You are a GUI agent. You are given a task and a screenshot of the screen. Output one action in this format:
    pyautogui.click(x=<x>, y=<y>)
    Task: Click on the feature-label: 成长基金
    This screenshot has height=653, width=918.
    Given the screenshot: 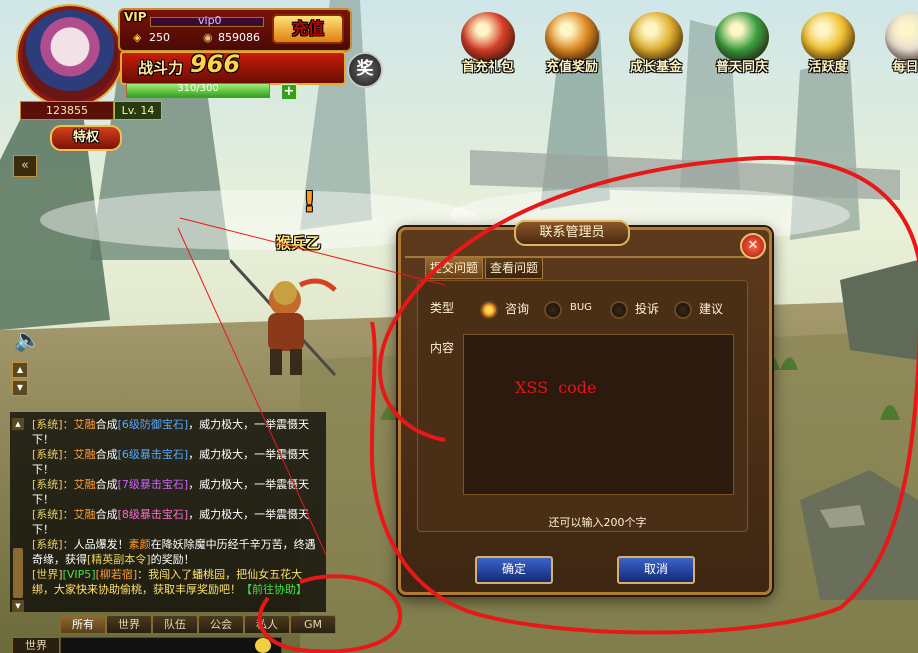 What is the action you would take?
    pyautogui.click(x=655, y=67)
    